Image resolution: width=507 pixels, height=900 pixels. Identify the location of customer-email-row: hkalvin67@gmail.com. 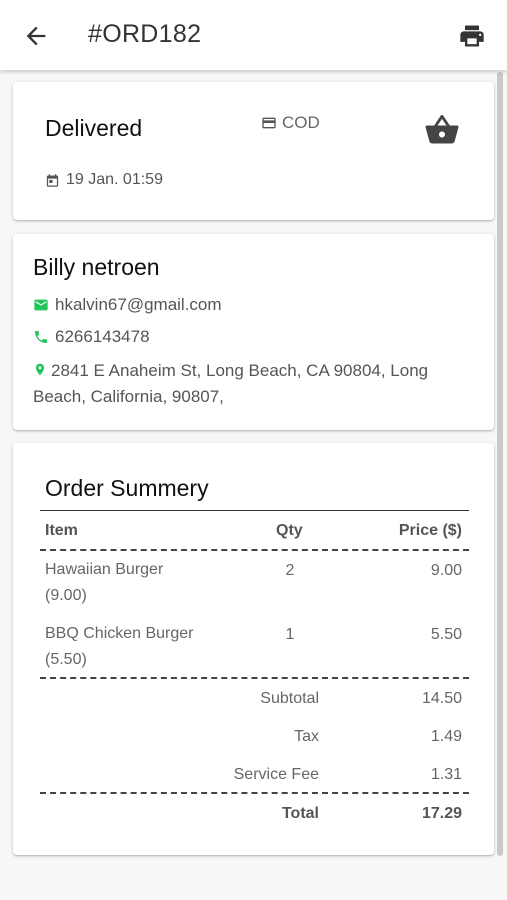
(127, 305).